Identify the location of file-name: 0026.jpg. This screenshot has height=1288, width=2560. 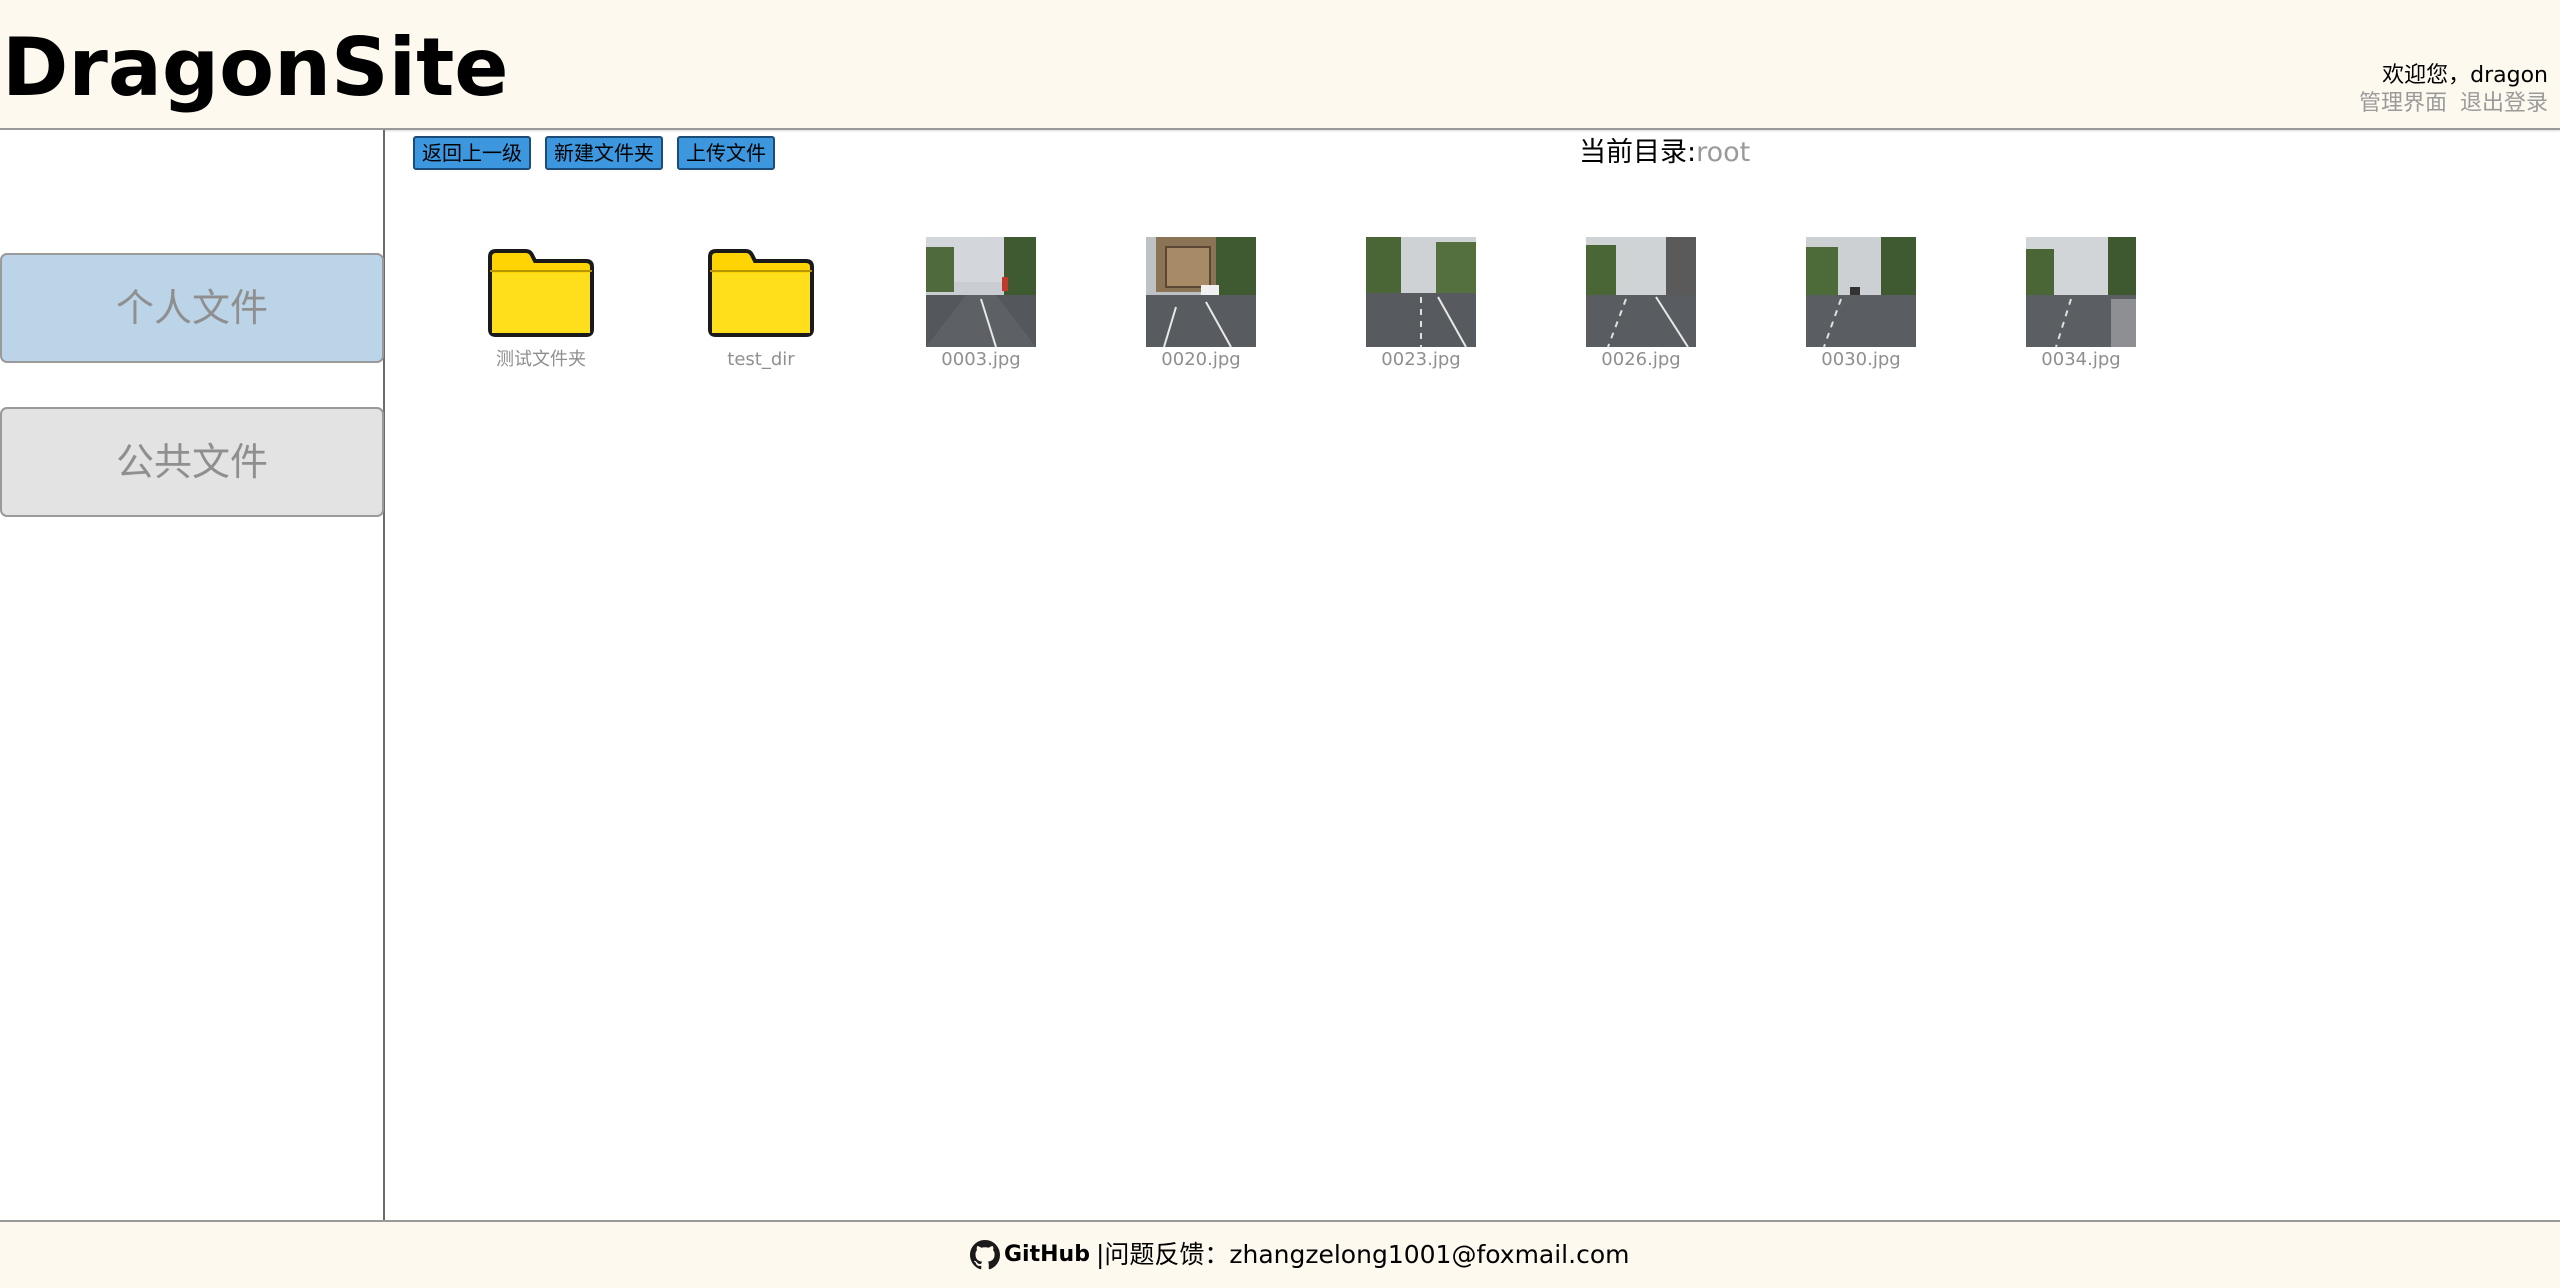
(1641, 359).